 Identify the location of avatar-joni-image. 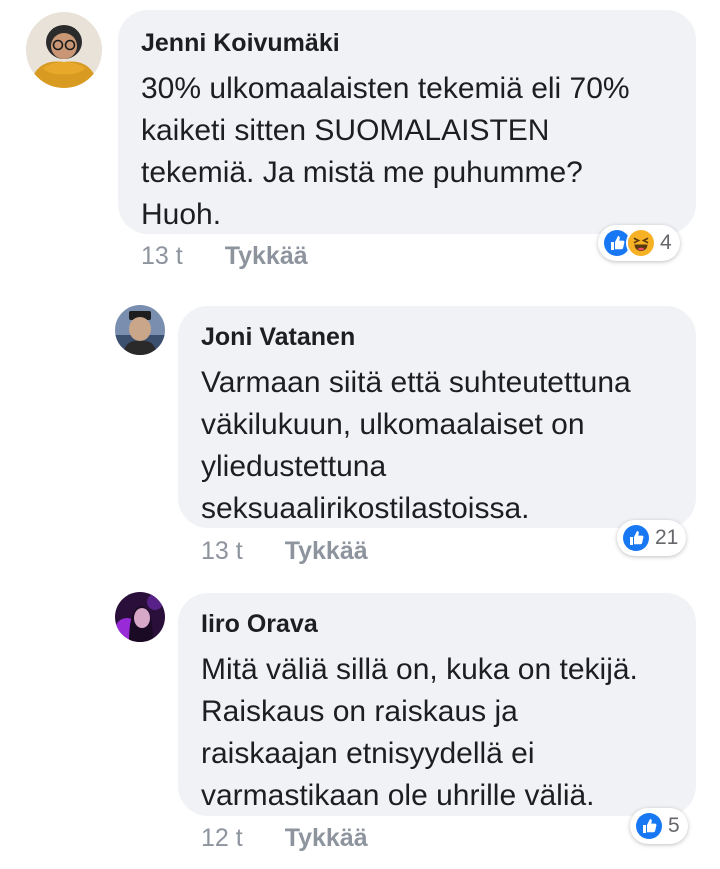
(140, 330).